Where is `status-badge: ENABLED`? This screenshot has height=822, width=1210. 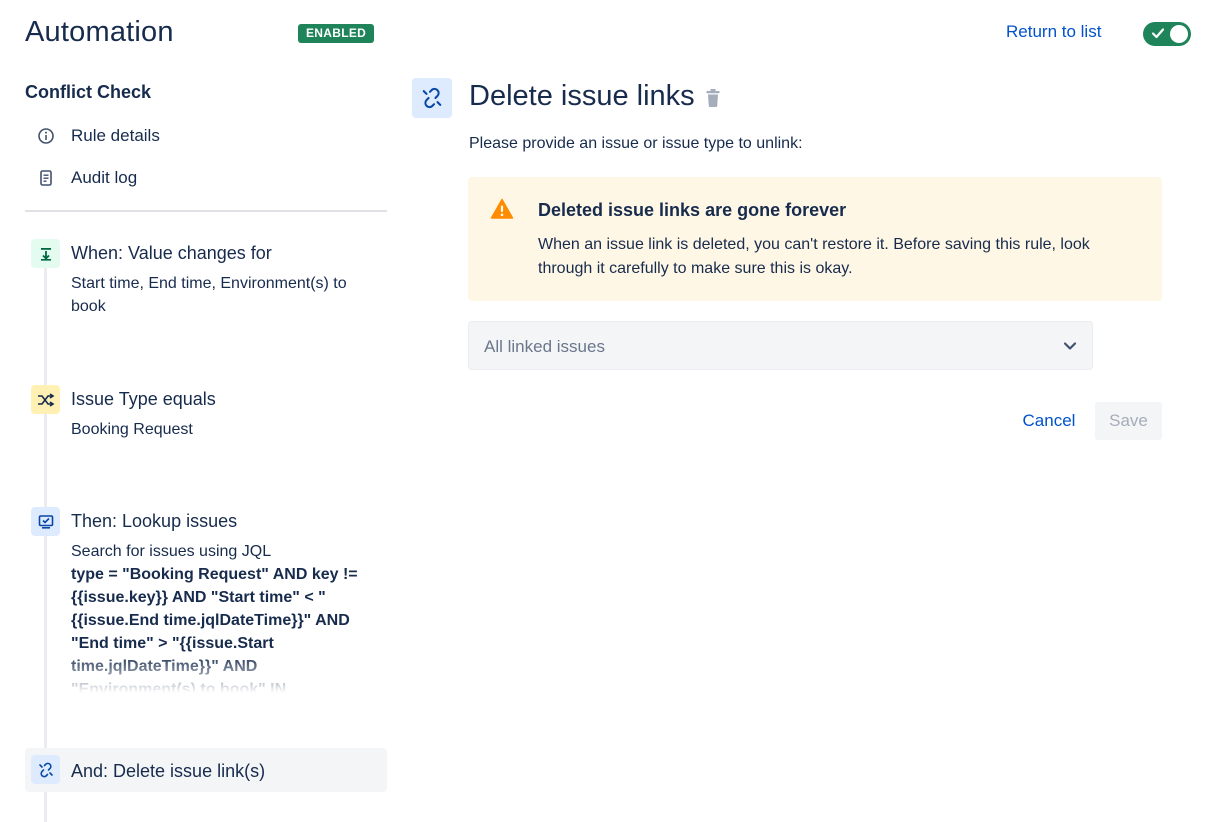
status-badge: ENABLED is located at coordinates (336, 33).